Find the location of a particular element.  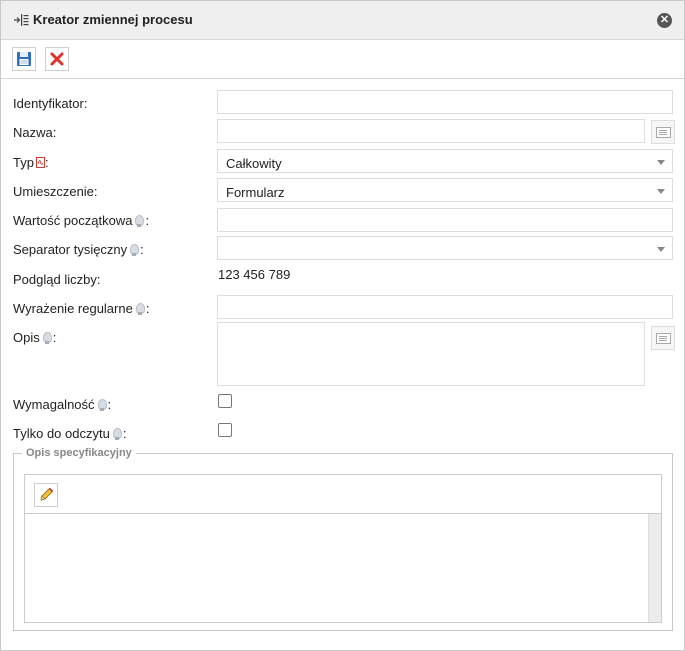

identyfikator-label: Identyfikator: is located at coordinates (50, 103).